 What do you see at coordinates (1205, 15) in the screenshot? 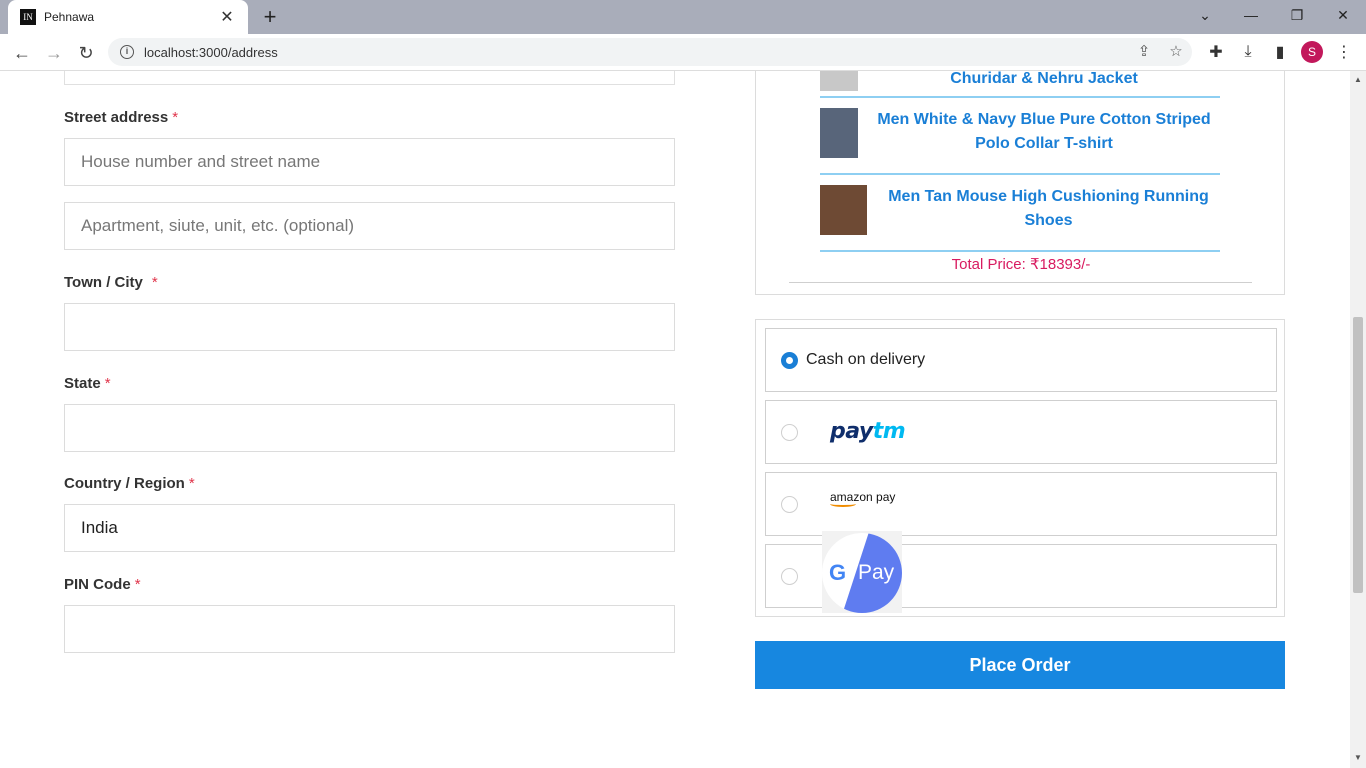
I see `tab-search-chevron-icon: ⌄` at bounding box center [1205, 15].